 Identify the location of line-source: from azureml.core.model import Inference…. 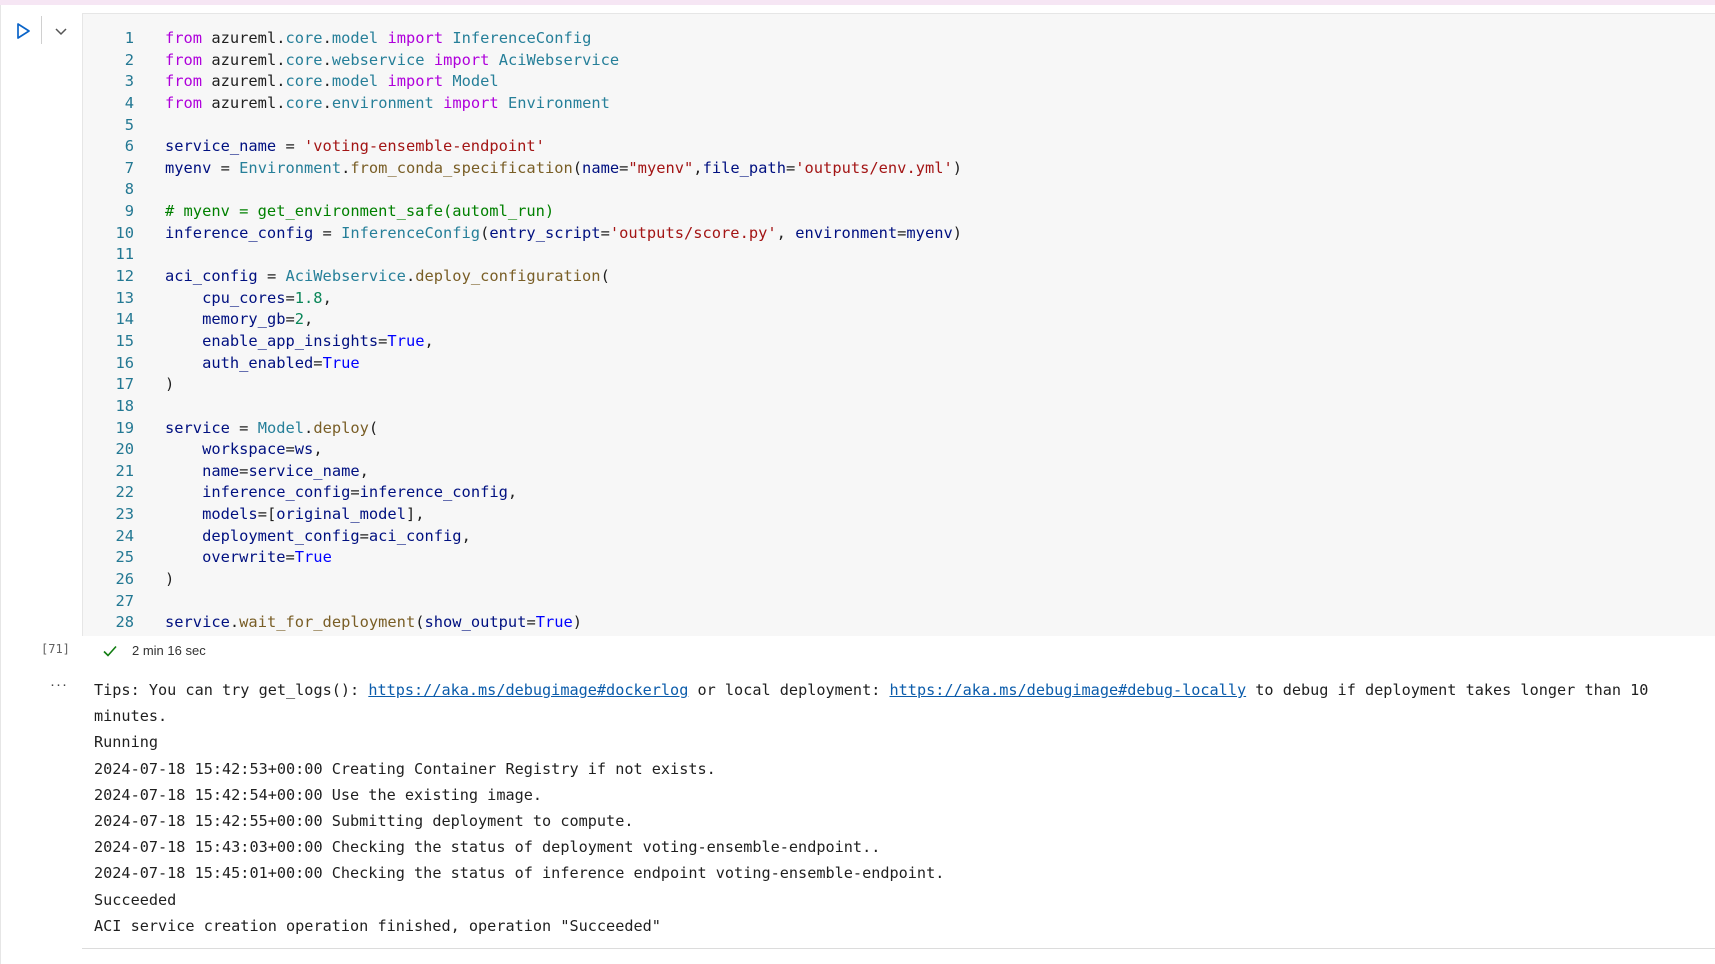
(378, 39).